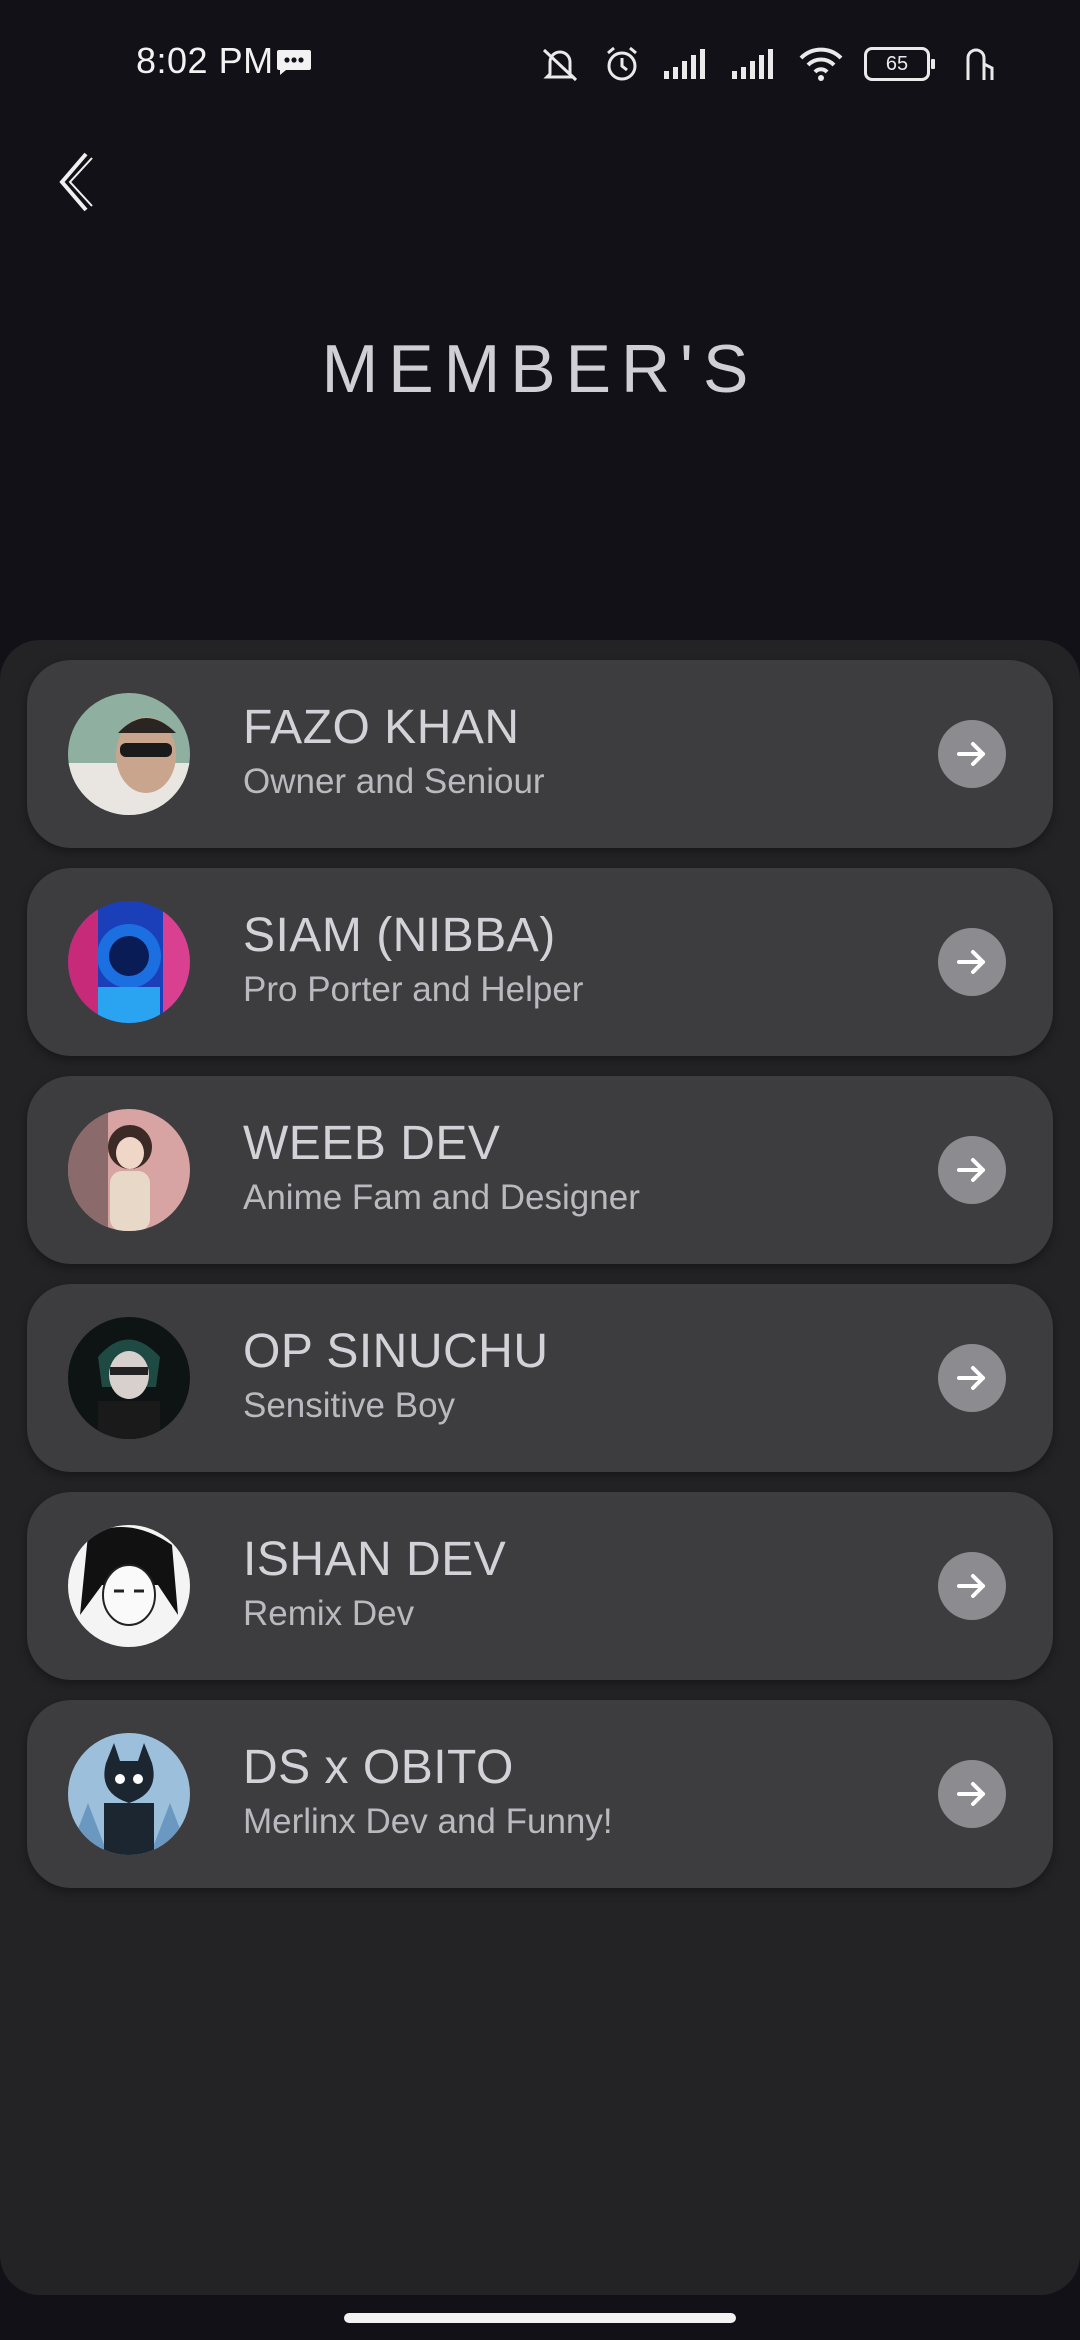 The width and height of the screenshot is (1080, 2340). What do you see at coordinates (980, 64) in the screenshot?
I see `gesture-icon` at bounding box center [980, 64].